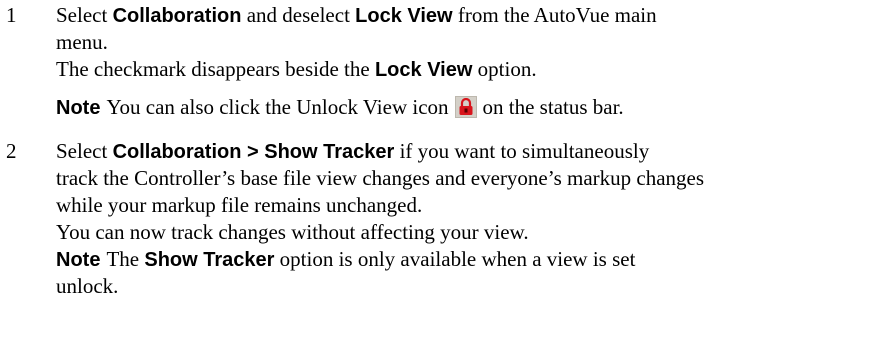 The height and width of the screenshot is (344, 871). I want to click on text: menu., so click(82, 42).